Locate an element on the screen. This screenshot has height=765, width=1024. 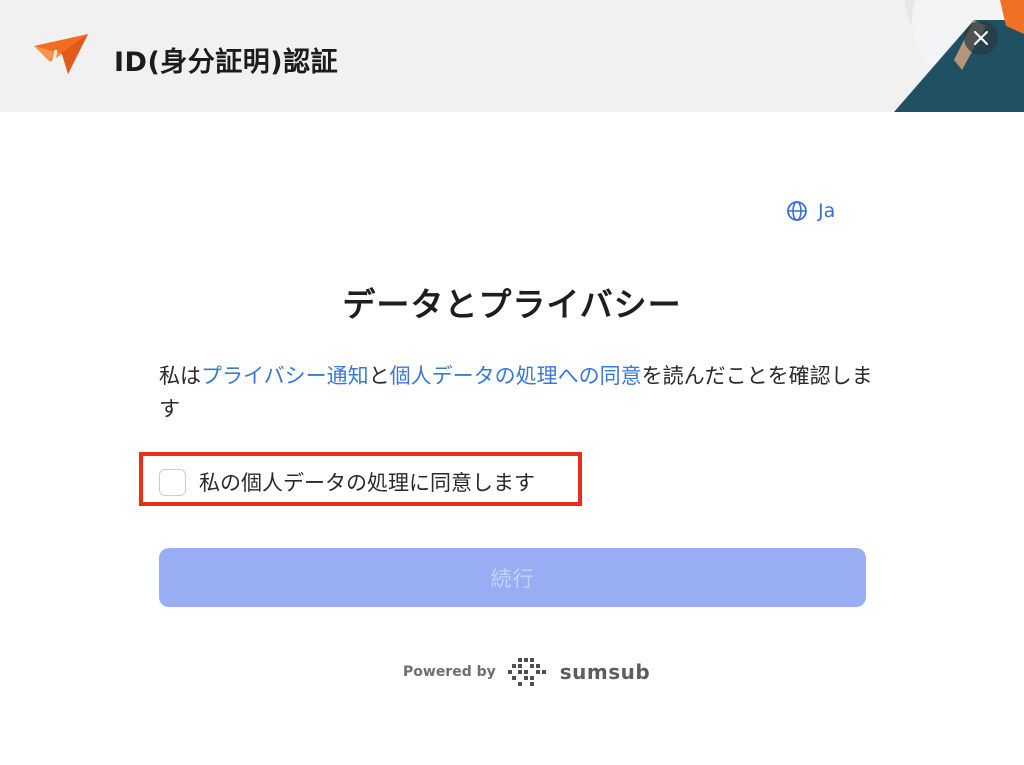
page-title: データとプライバシー is located at coordinates (512, 304).